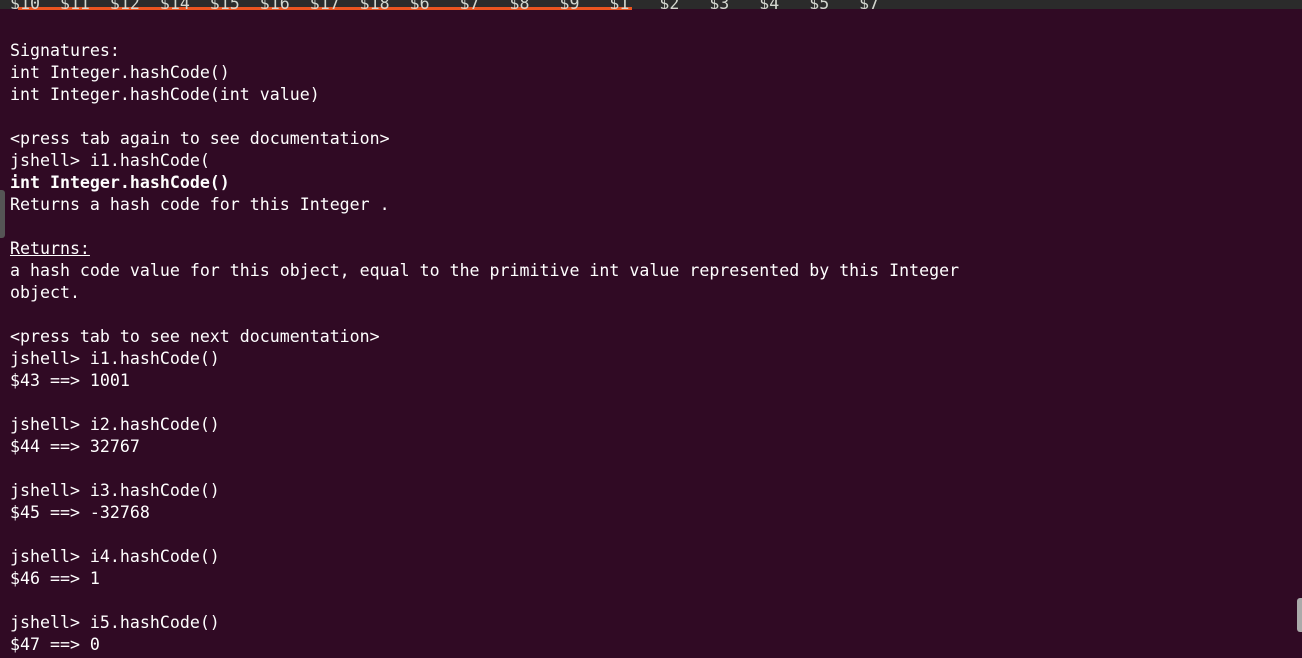 The image size is (1302, 658). What do you see at coordinates (55, 578) in the screenshot?
I see `terminal-line: $46 ==> 1` at bounding box center [55, 578].